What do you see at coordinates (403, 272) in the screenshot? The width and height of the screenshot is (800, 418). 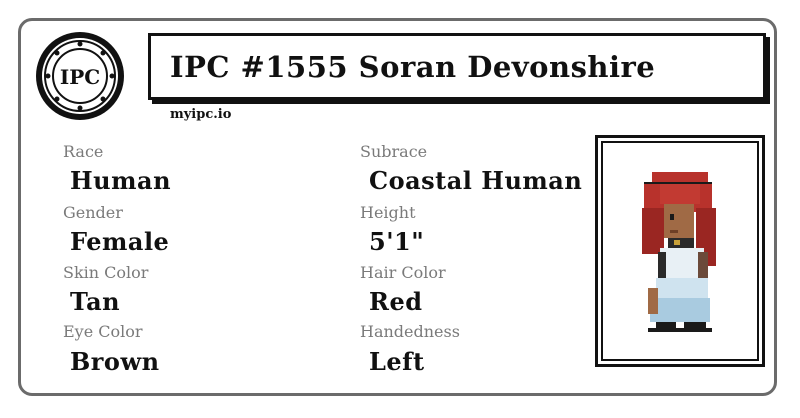 I see `hair-color-label: Hair Color` at bounding box center [403, 272].